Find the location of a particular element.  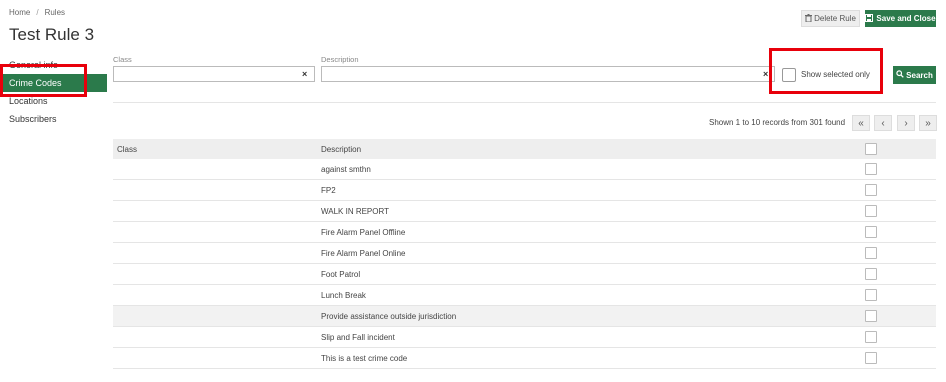

row-description: This is a test crime code is located at coordinates (364, 358).